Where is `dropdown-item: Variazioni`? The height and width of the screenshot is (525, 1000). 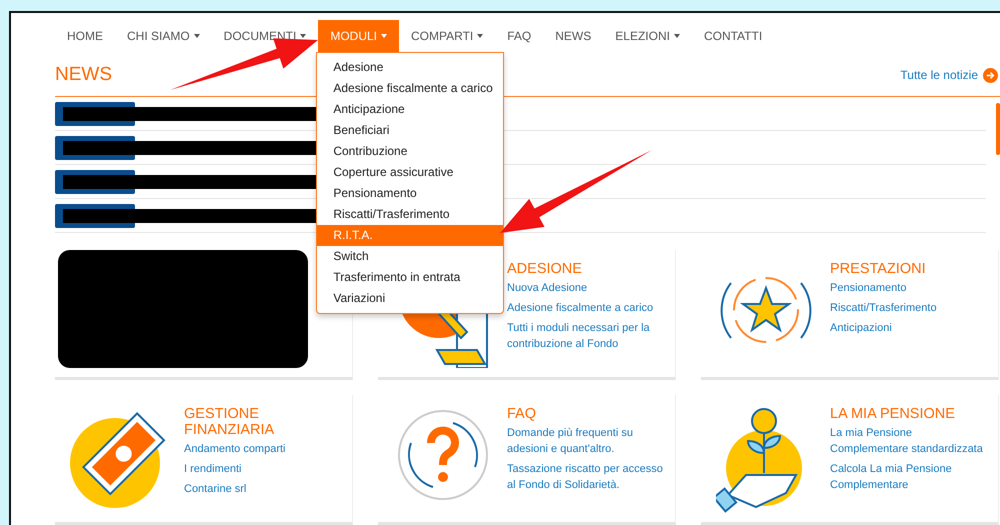 dropdown-item: Variazioni is located at coordinates (410, 298).